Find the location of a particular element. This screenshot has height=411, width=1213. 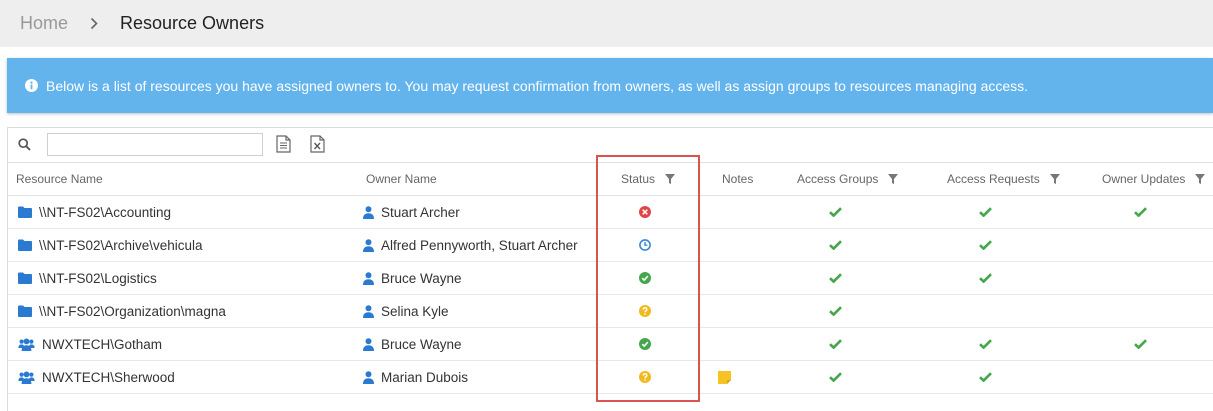

resource-name: NWXTECH\Sherwood is located at coordinates (108, 377).